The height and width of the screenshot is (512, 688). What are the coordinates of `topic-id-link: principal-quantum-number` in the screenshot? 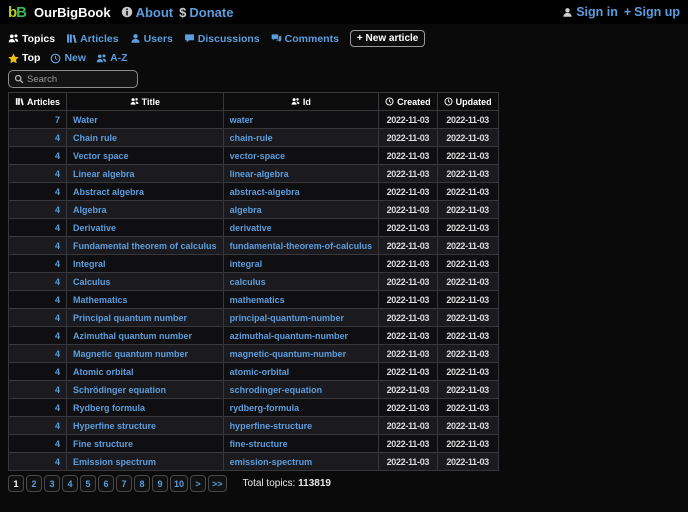 It's located at (287, 318).